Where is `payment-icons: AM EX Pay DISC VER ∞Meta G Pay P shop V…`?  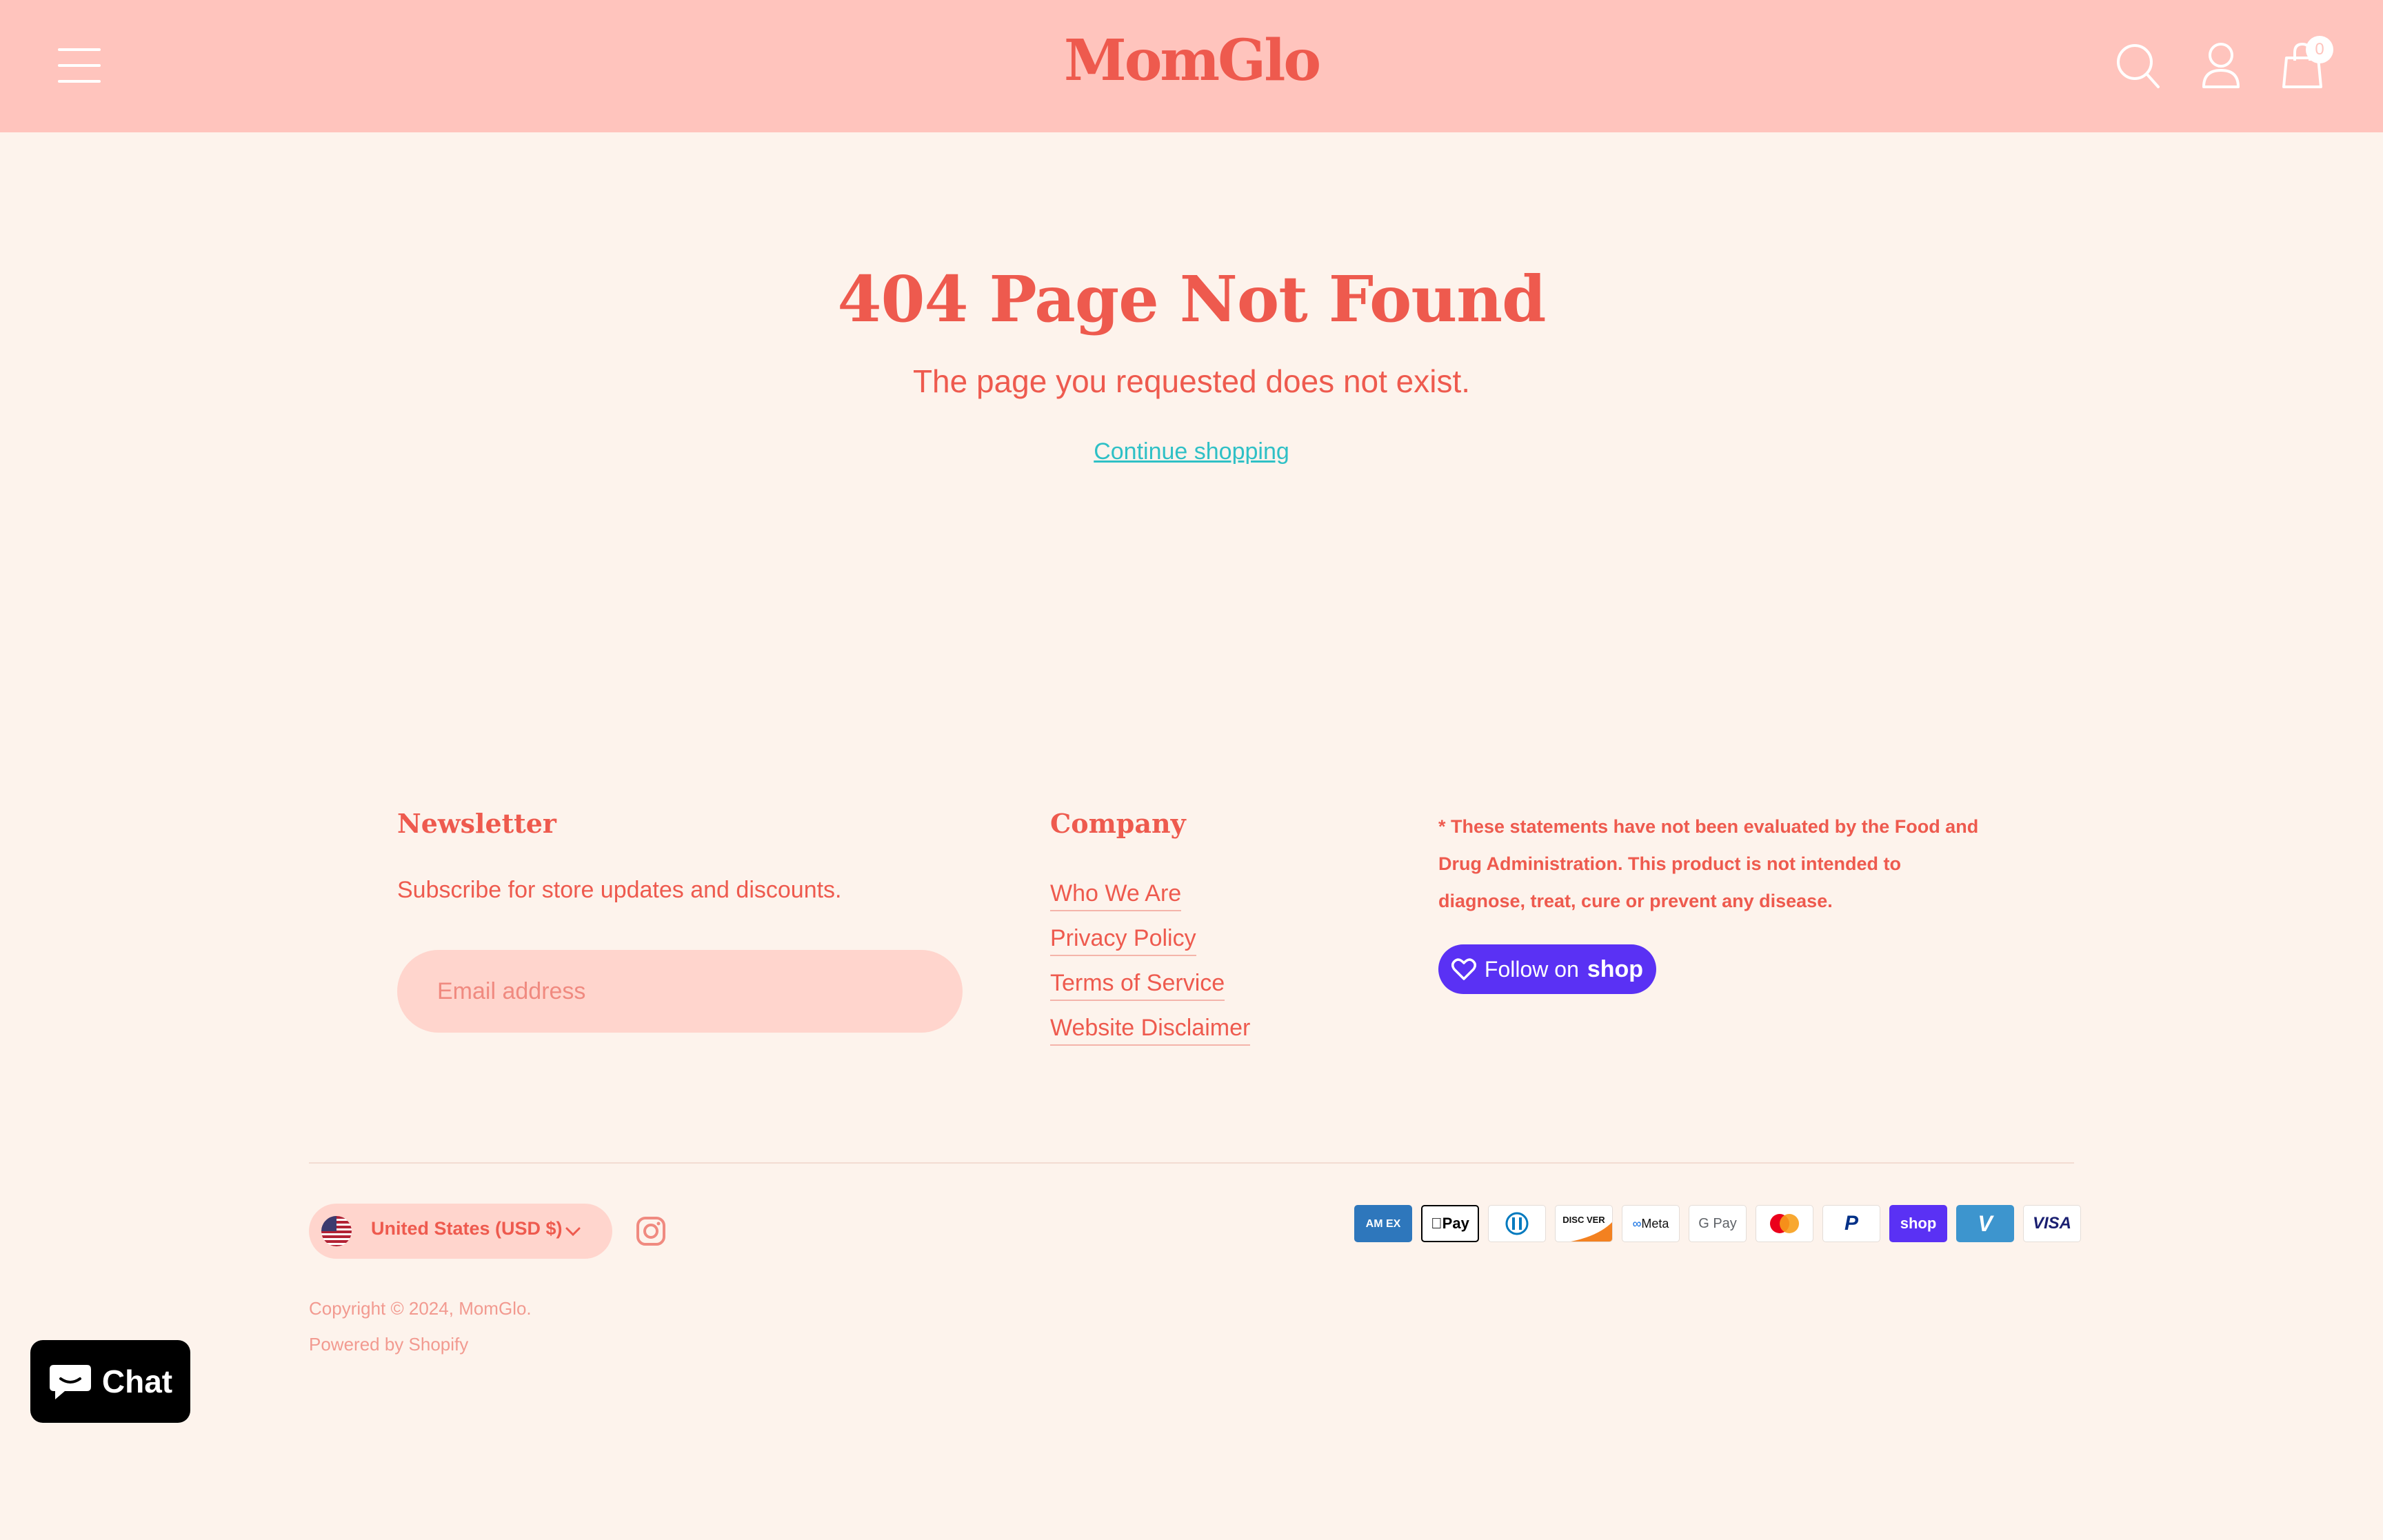 payment-icons: AM EX Pay DISC VER ∞Meta G Pay P shop V… is located at coordinates (1717, 1224).